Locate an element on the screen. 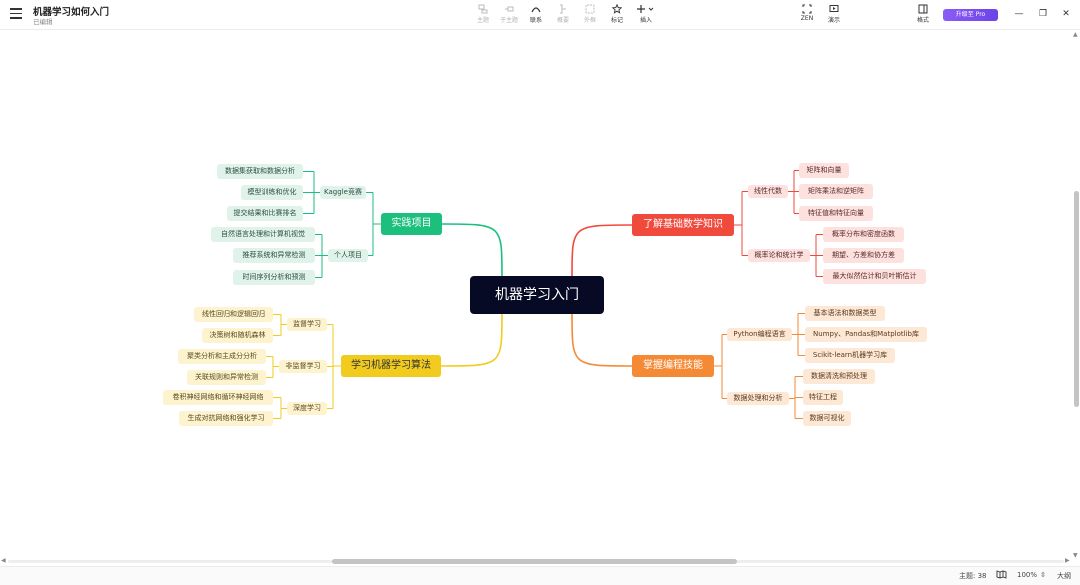 The image size is (1080, 585). root-topic: 机器学习入门 is located at coordinates (537, 295).